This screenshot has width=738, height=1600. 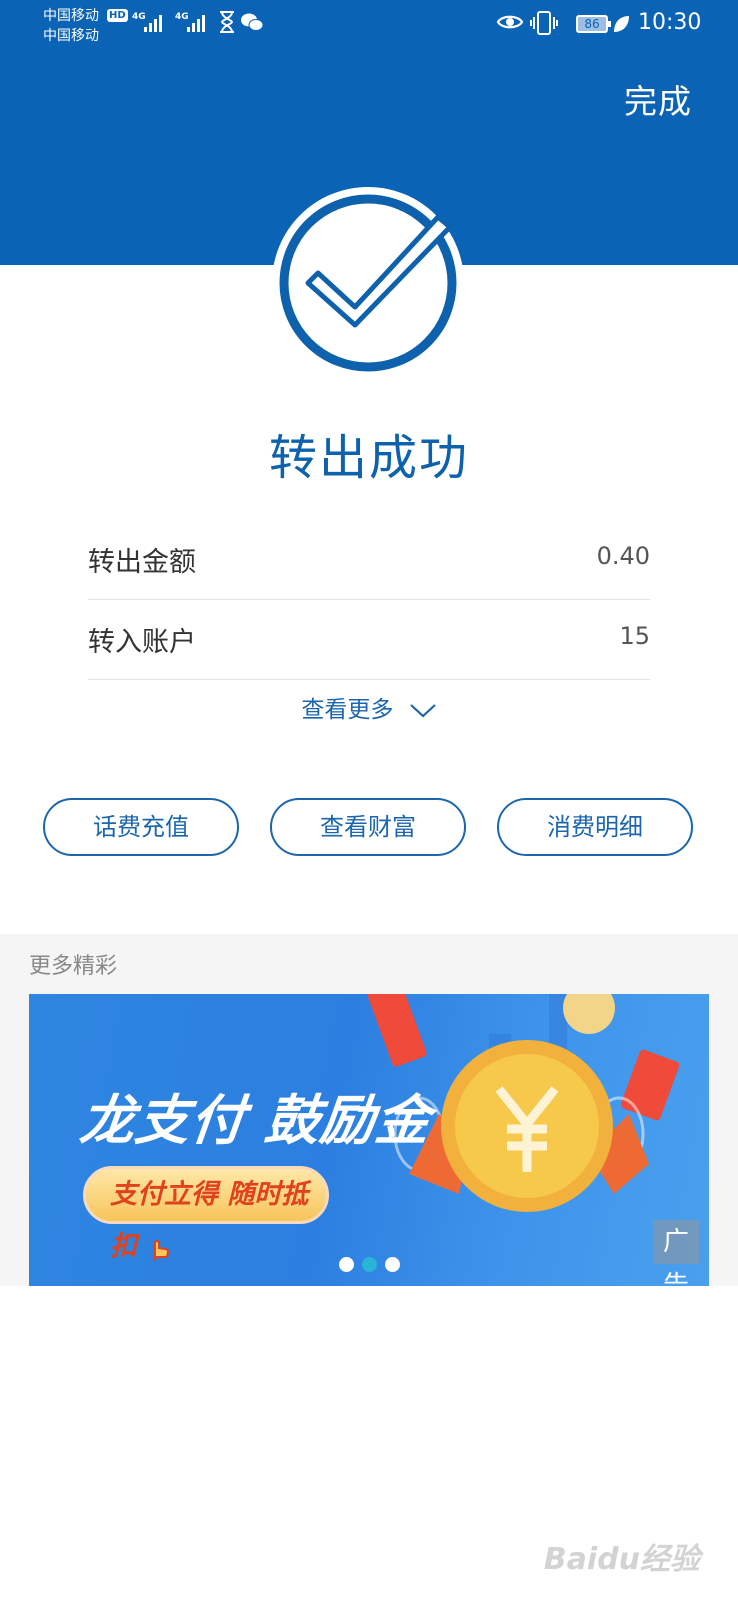 I want to click on eye-comfort-icon, so click(x=510, y=22).